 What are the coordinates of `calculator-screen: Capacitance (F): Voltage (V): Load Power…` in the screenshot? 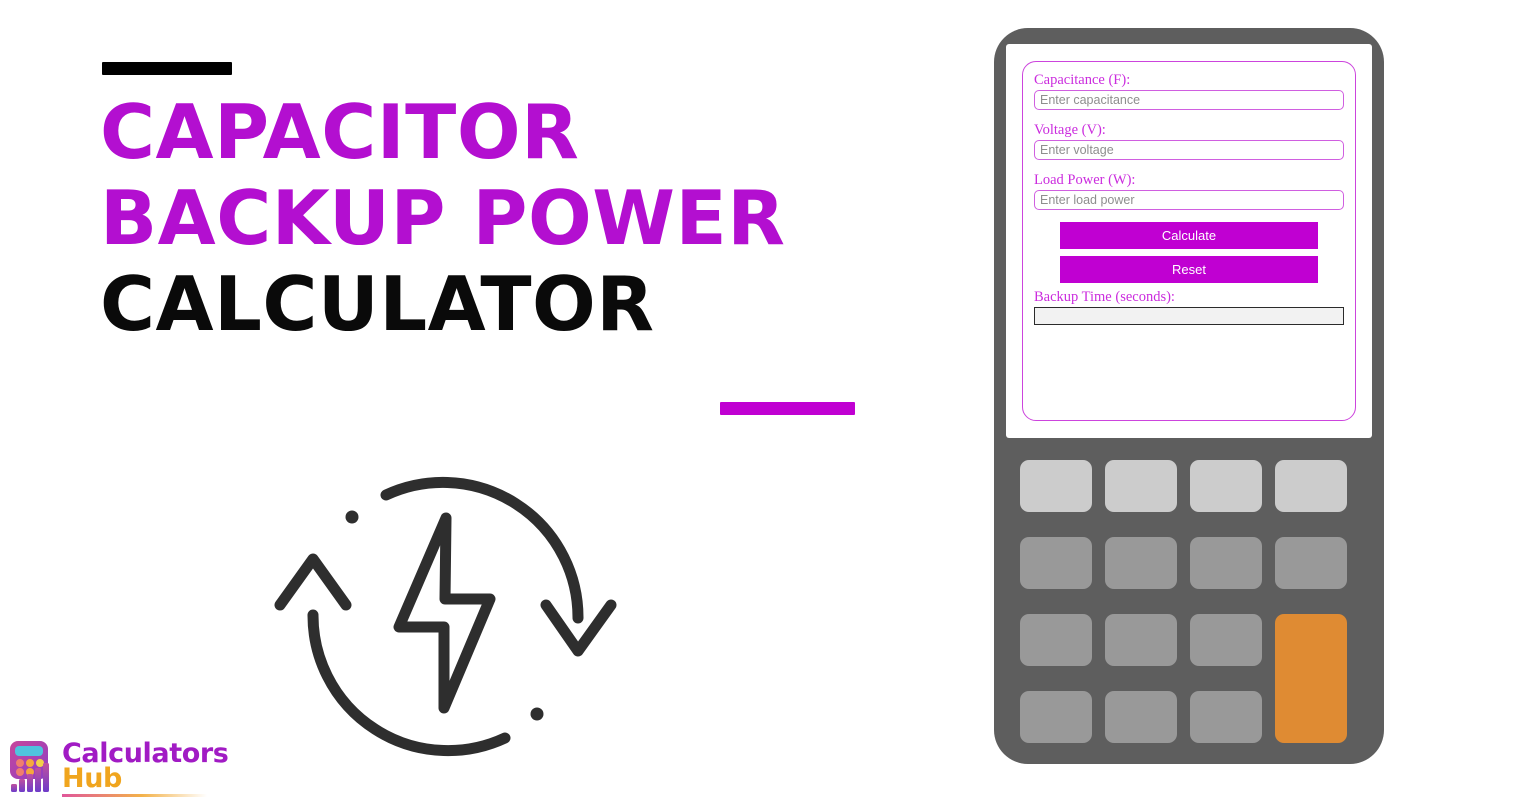 It's located at (1189, 241).